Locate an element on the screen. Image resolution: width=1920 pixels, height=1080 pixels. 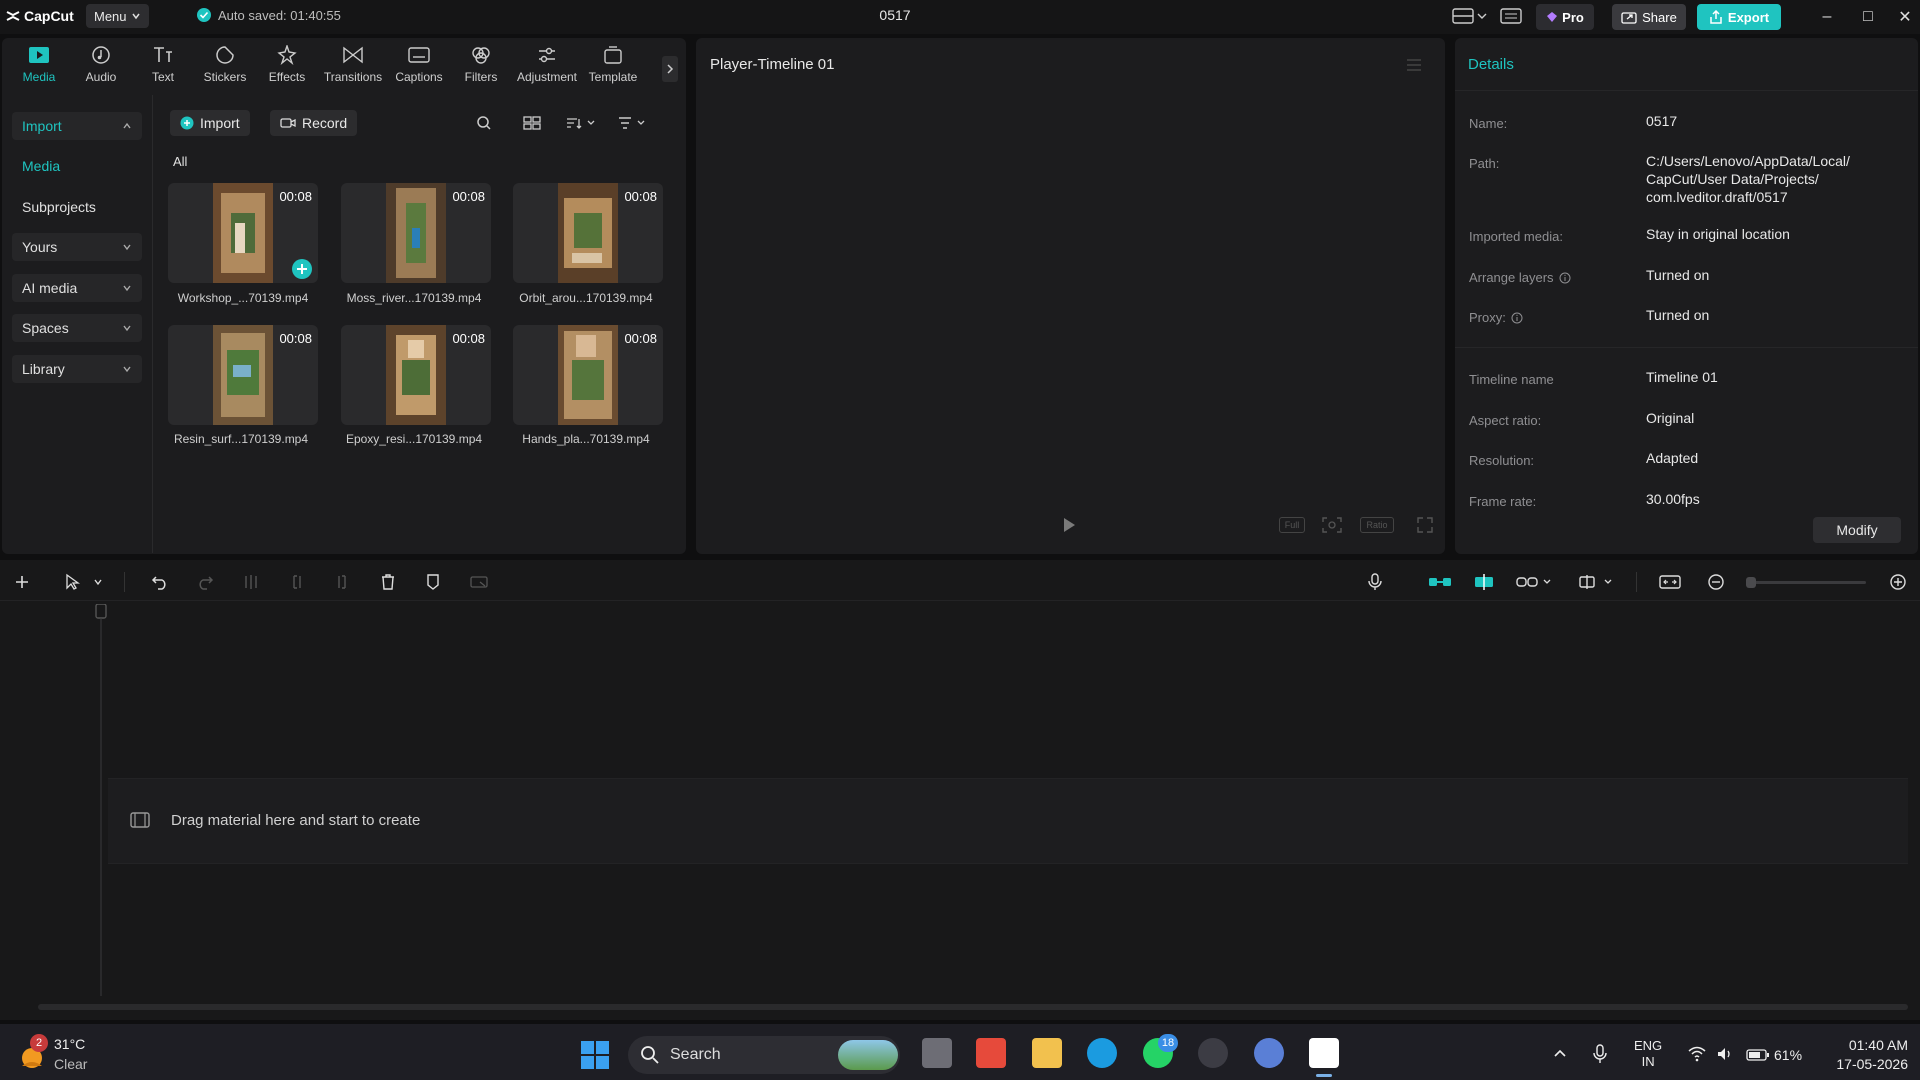
export-button: Export is located at coordinates (1739, 17).